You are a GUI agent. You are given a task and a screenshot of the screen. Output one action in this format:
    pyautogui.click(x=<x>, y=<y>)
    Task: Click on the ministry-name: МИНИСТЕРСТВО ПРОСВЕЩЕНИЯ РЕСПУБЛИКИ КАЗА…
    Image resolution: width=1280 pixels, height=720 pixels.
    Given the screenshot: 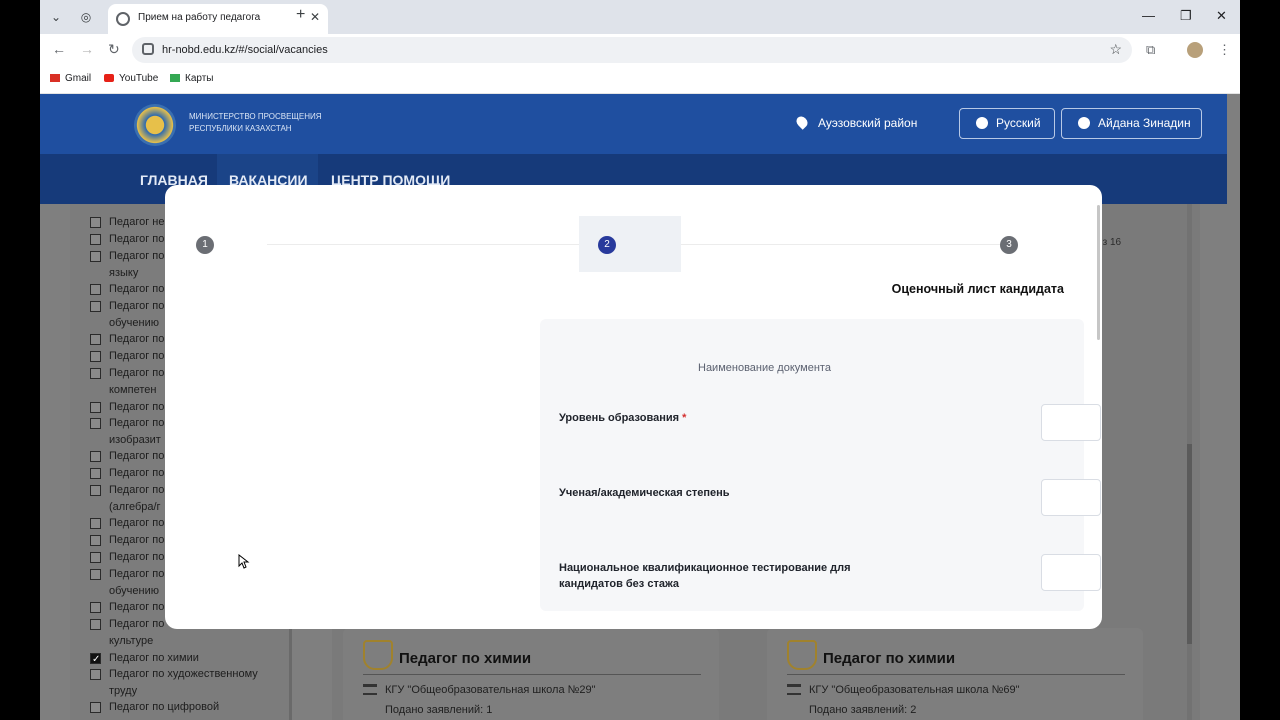 What is the action you would take?
    pyautogui.click(x=255, y=122)
    